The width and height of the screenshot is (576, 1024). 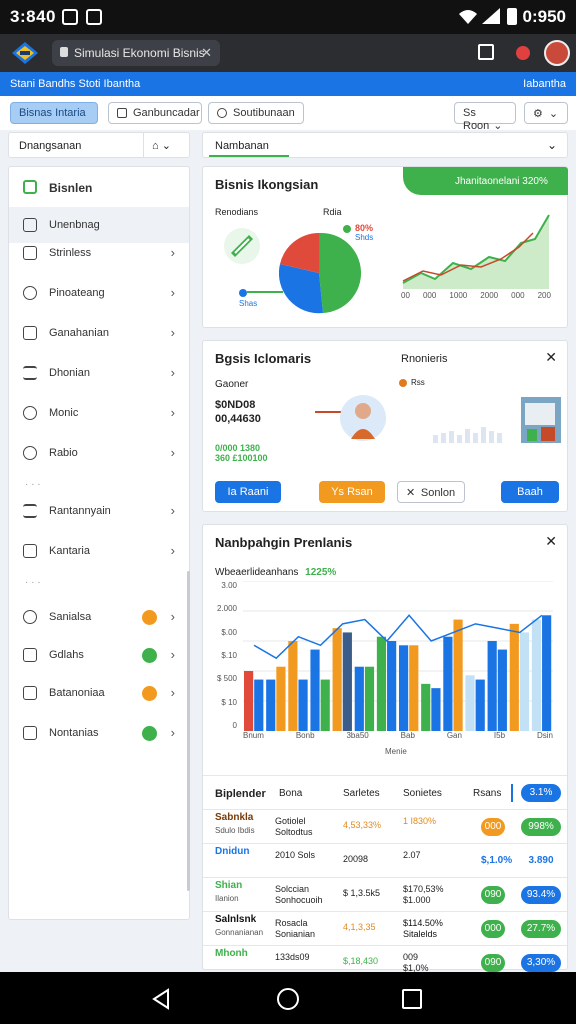 What do you see at coordinates (166, 145) in the screenshot?
I see `filter-icon: ⌂ ⌄` at bounding box center [166, 145].